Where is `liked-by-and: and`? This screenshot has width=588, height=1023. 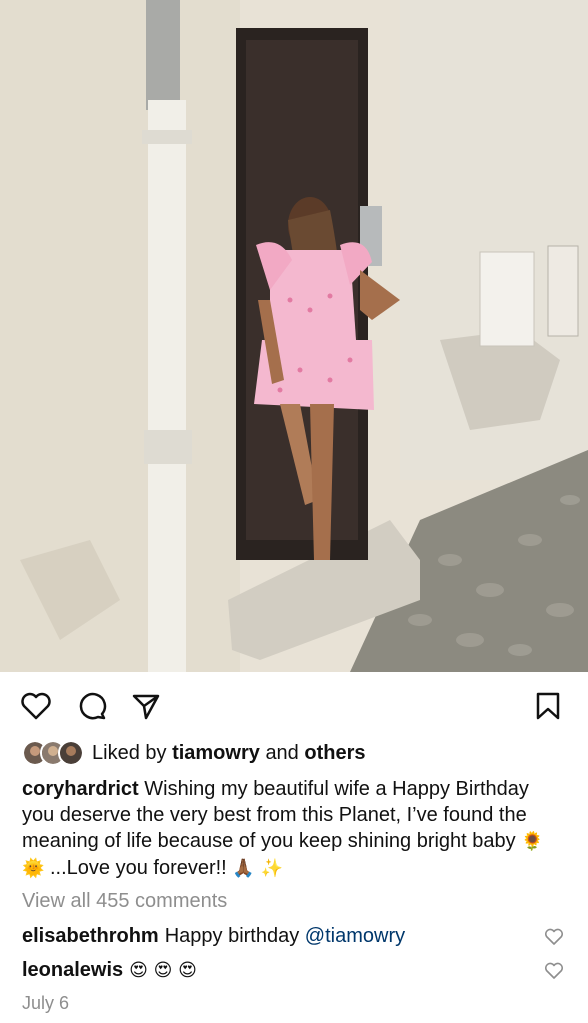 liked-by-and: and is located at coordinates (282, 752).